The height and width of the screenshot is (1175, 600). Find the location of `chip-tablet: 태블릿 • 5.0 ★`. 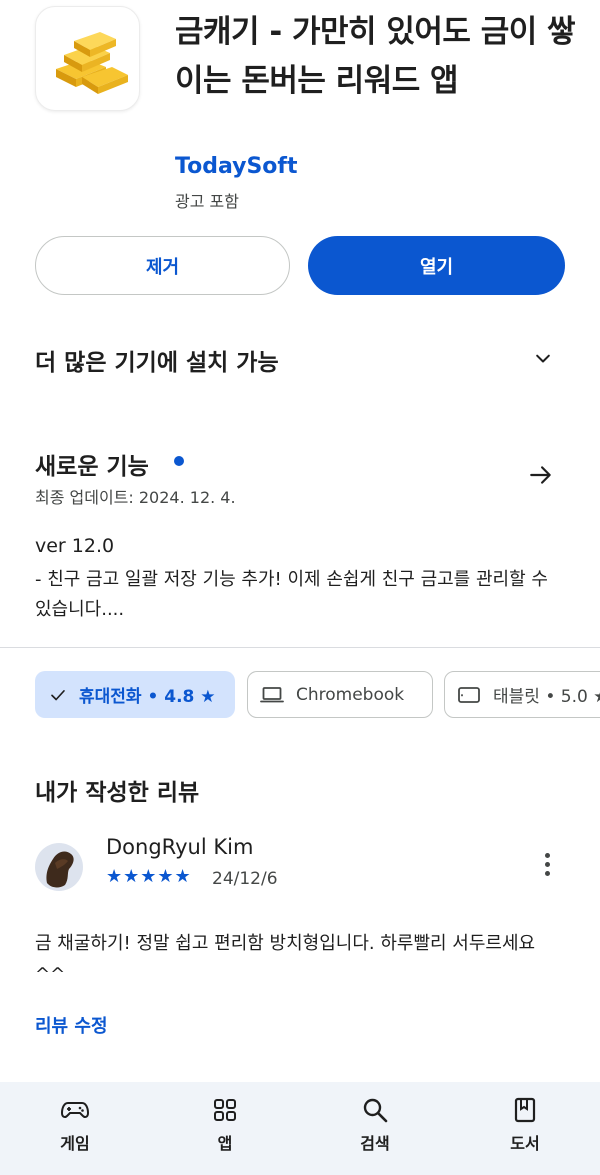

chip-tablet: 태블릿 • 5.0 ★ is located at coordinates (522, 694).